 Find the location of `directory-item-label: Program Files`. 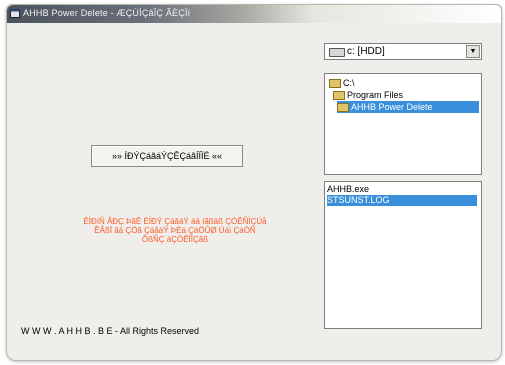

directory-item-label: Program Files is located at coordinates (375, 95).